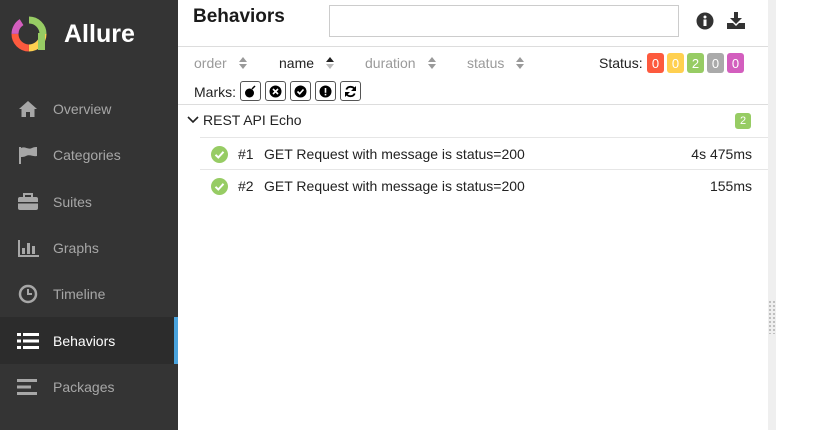 This screenshot has height=430, width=821. What do you see at coordinates (28, 294) in the screenshot?
I see `clock-icon` at bounding box center [28, 294].